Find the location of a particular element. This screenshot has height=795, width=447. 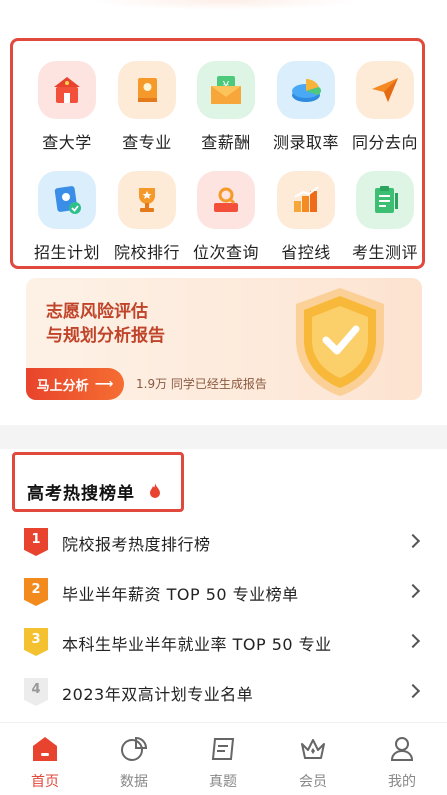

crown-icon is located at coordinates (313, 749).